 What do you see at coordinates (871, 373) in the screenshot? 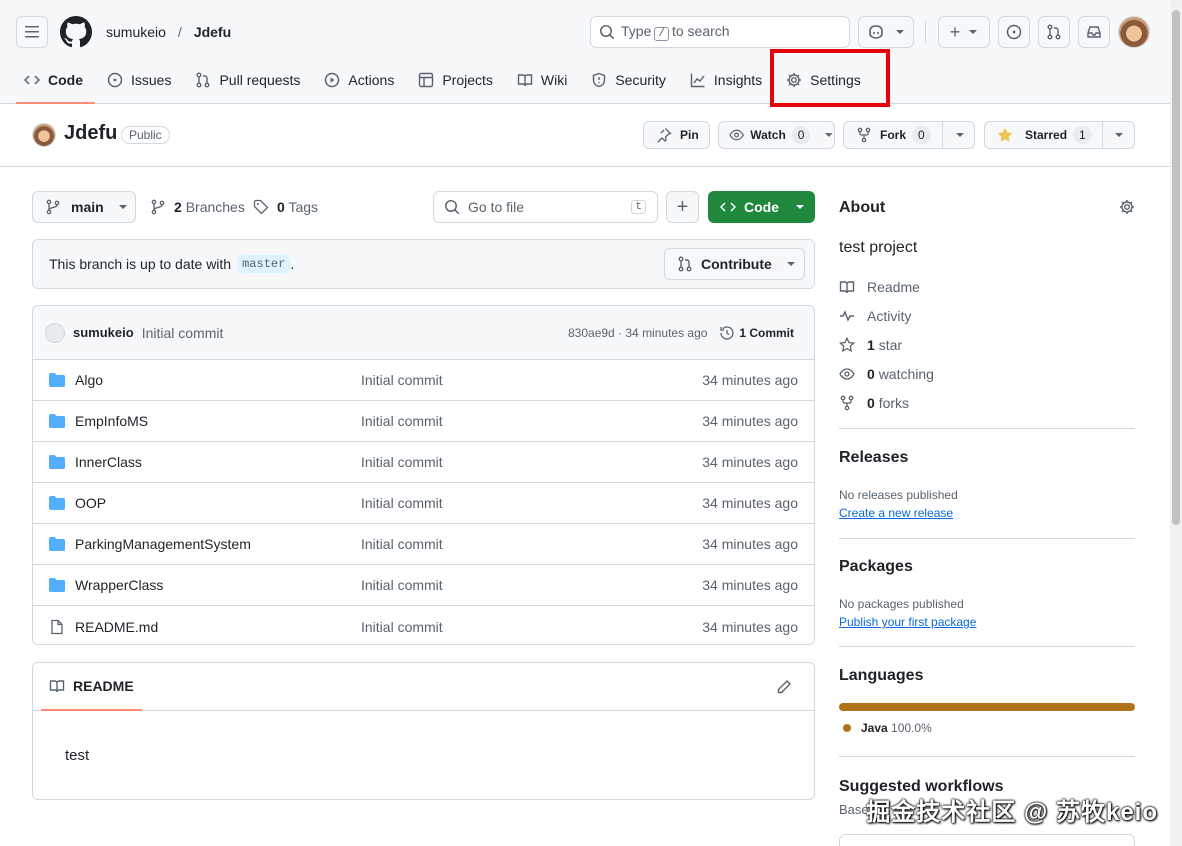
I see `watching-count: 0` at bounding box center [871, 373].